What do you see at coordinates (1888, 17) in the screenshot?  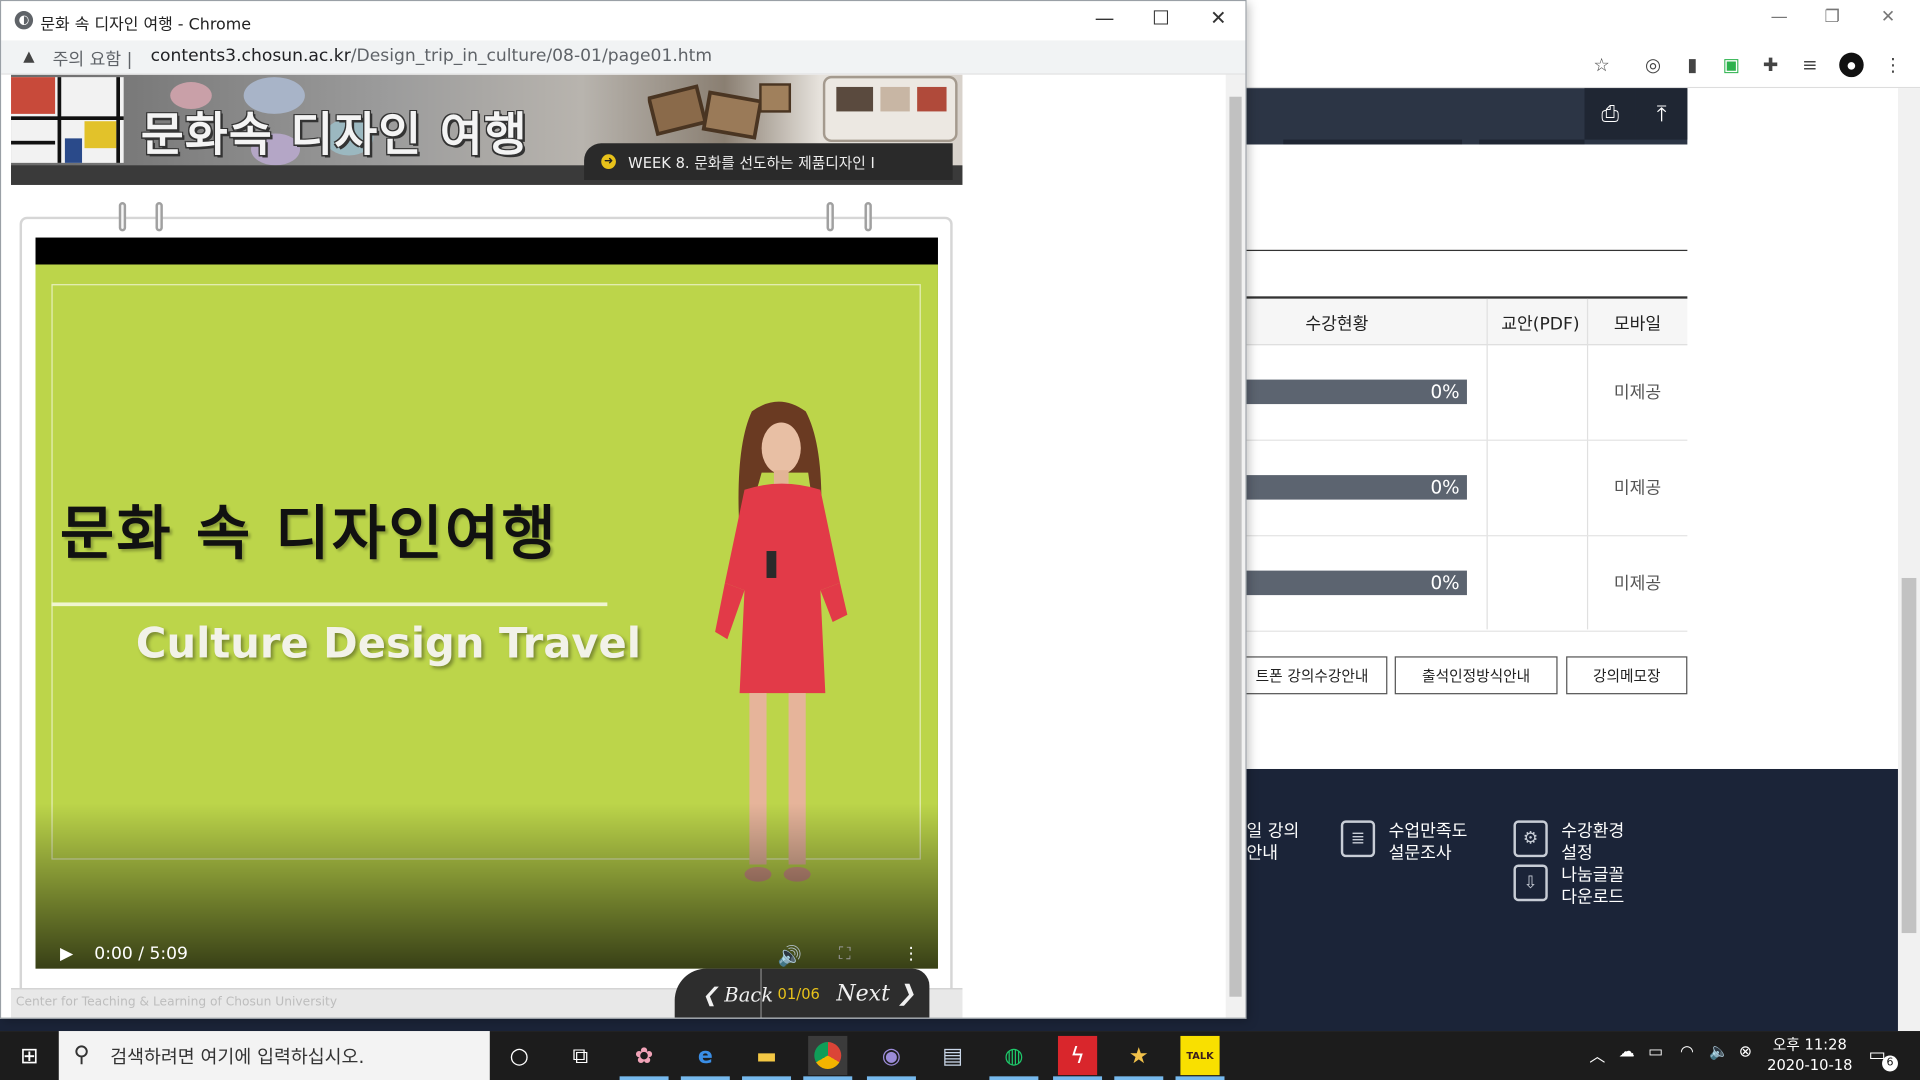 I see `close-icon: ✕` at bounding box center [1888, 17].